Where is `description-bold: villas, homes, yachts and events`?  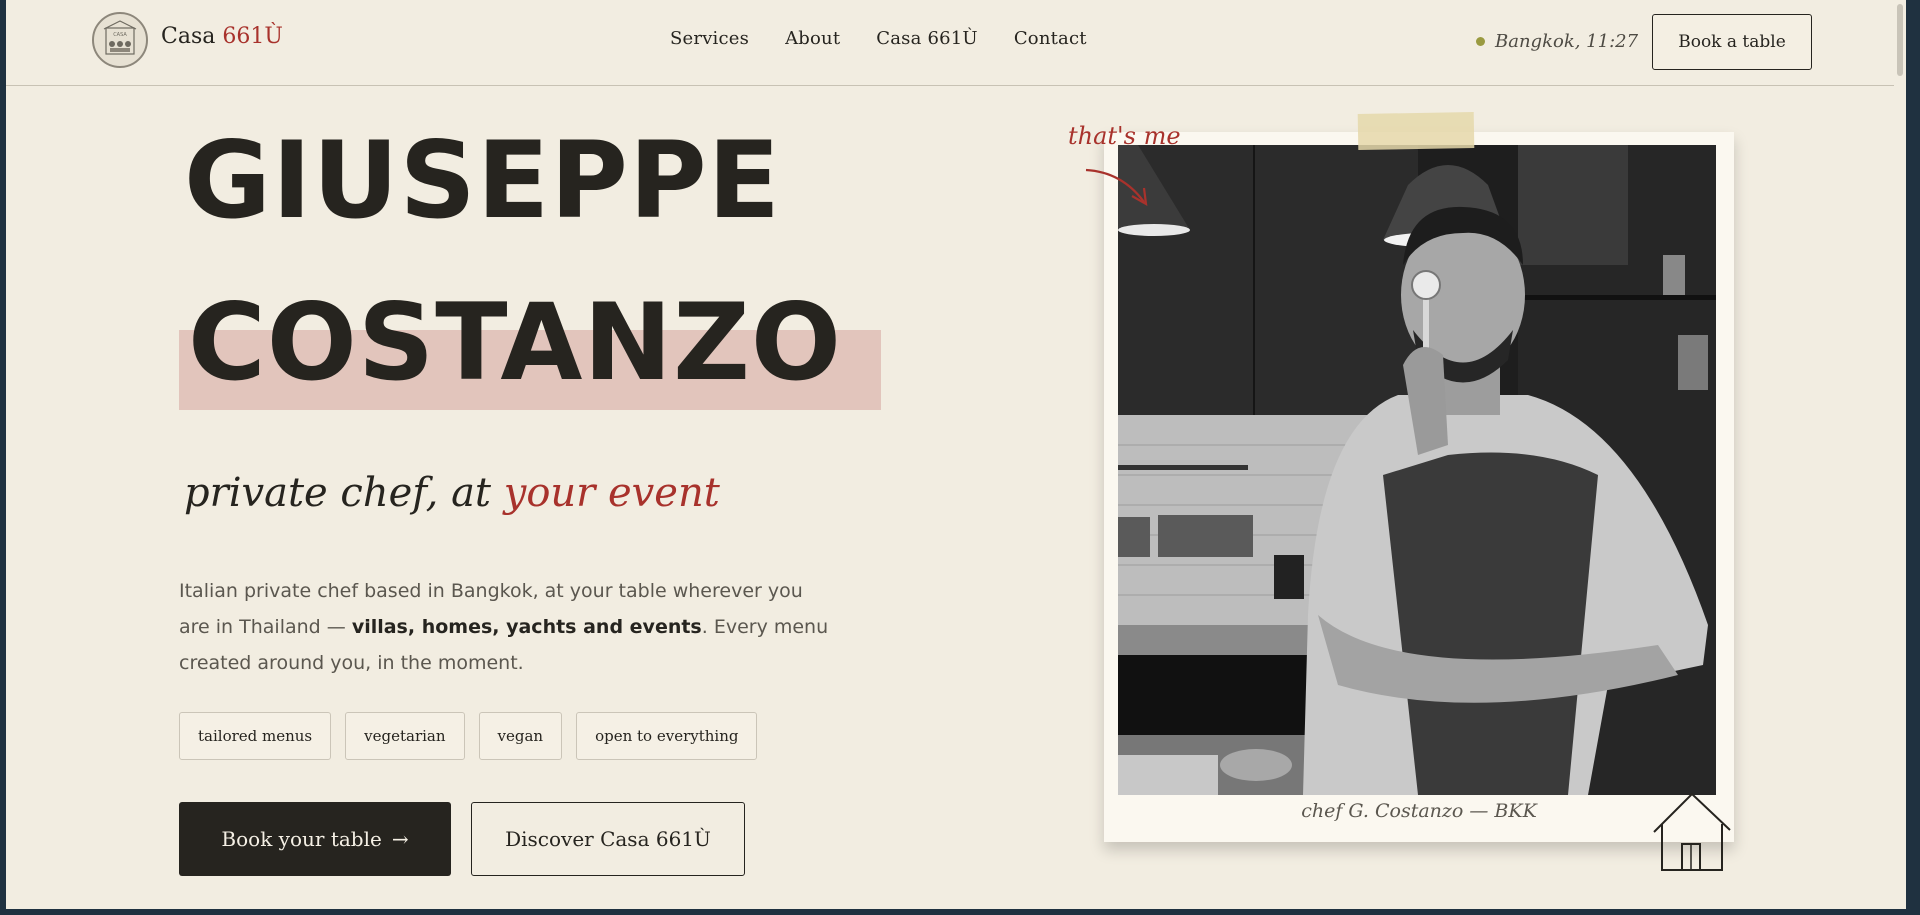
description-bold: villas, homes, yachts and events is located at coordinates (526, 627).